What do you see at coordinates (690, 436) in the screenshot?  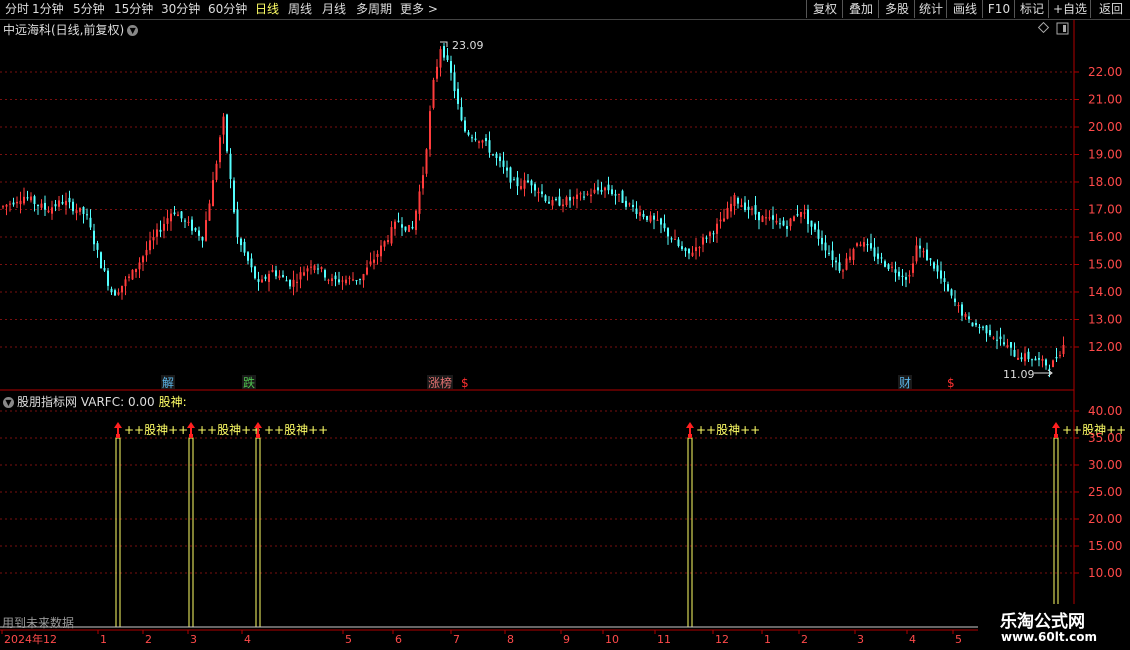 I see `signal-dot` at bounding box center [690, 436].